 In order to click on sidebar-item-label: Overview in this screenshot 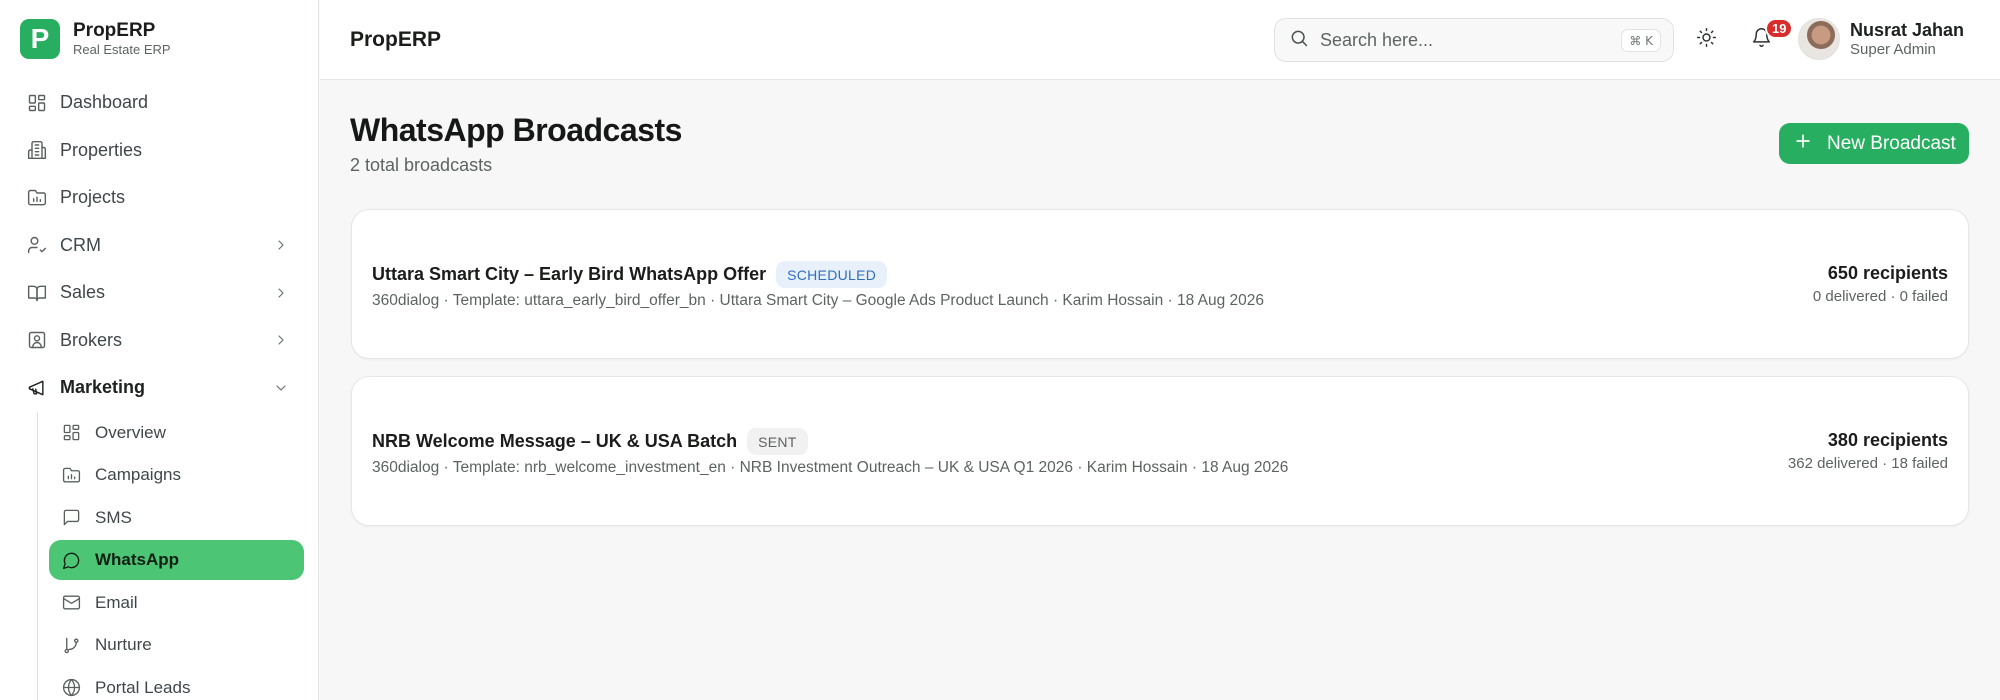, I will do `click(130, 432)`.